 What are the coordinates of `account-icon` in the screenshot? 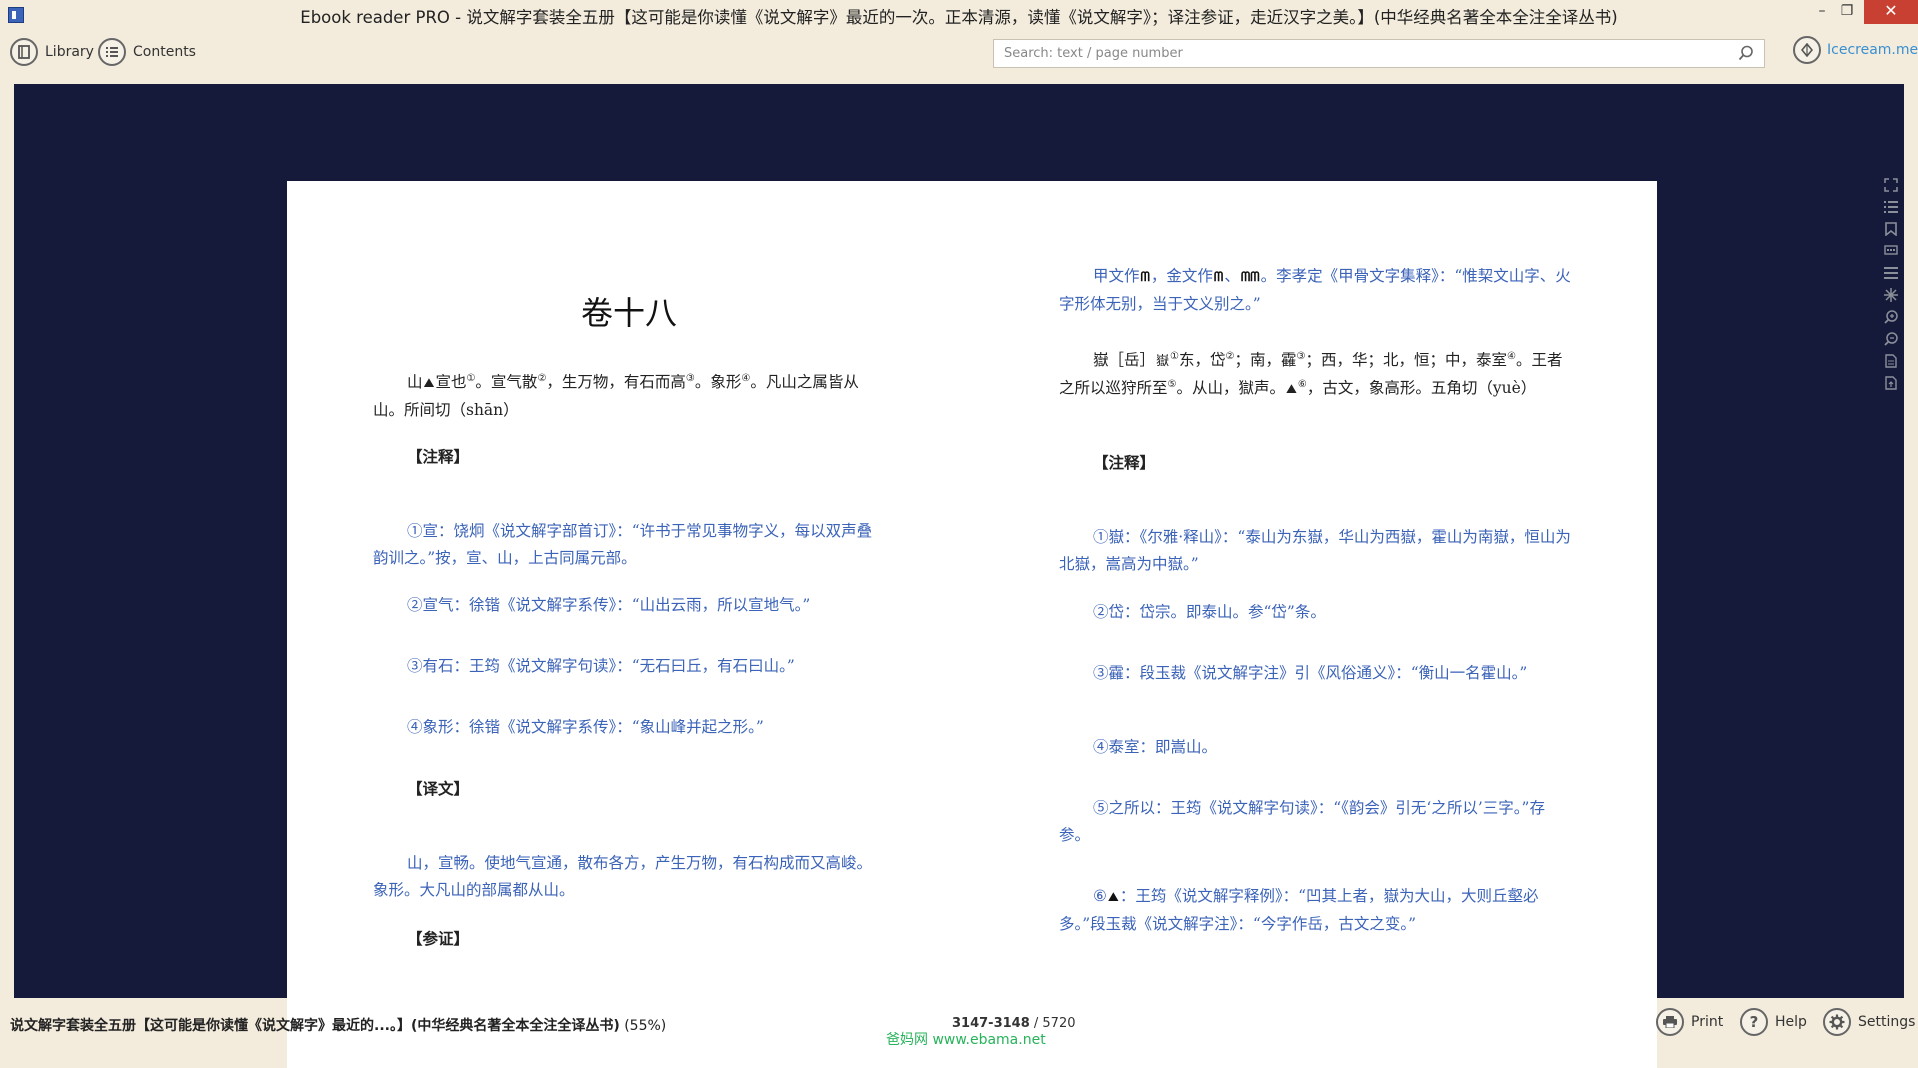 It's located at (1807, 50).